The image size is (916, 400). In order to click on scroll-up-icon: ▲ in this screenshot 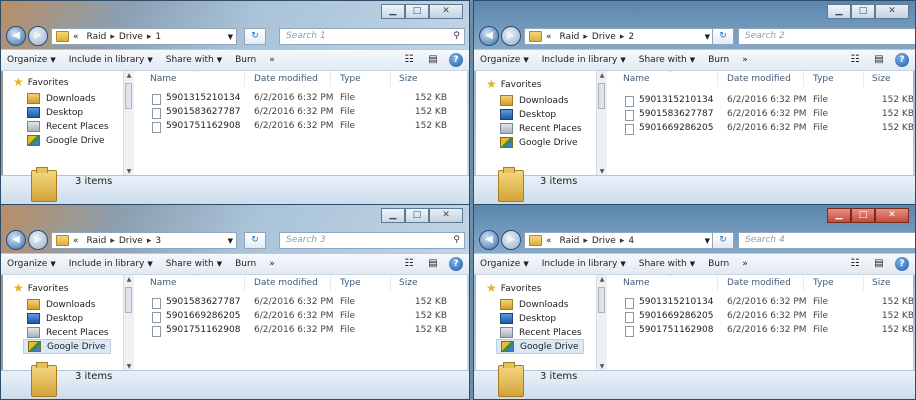, I will do `click(602, 75)`.